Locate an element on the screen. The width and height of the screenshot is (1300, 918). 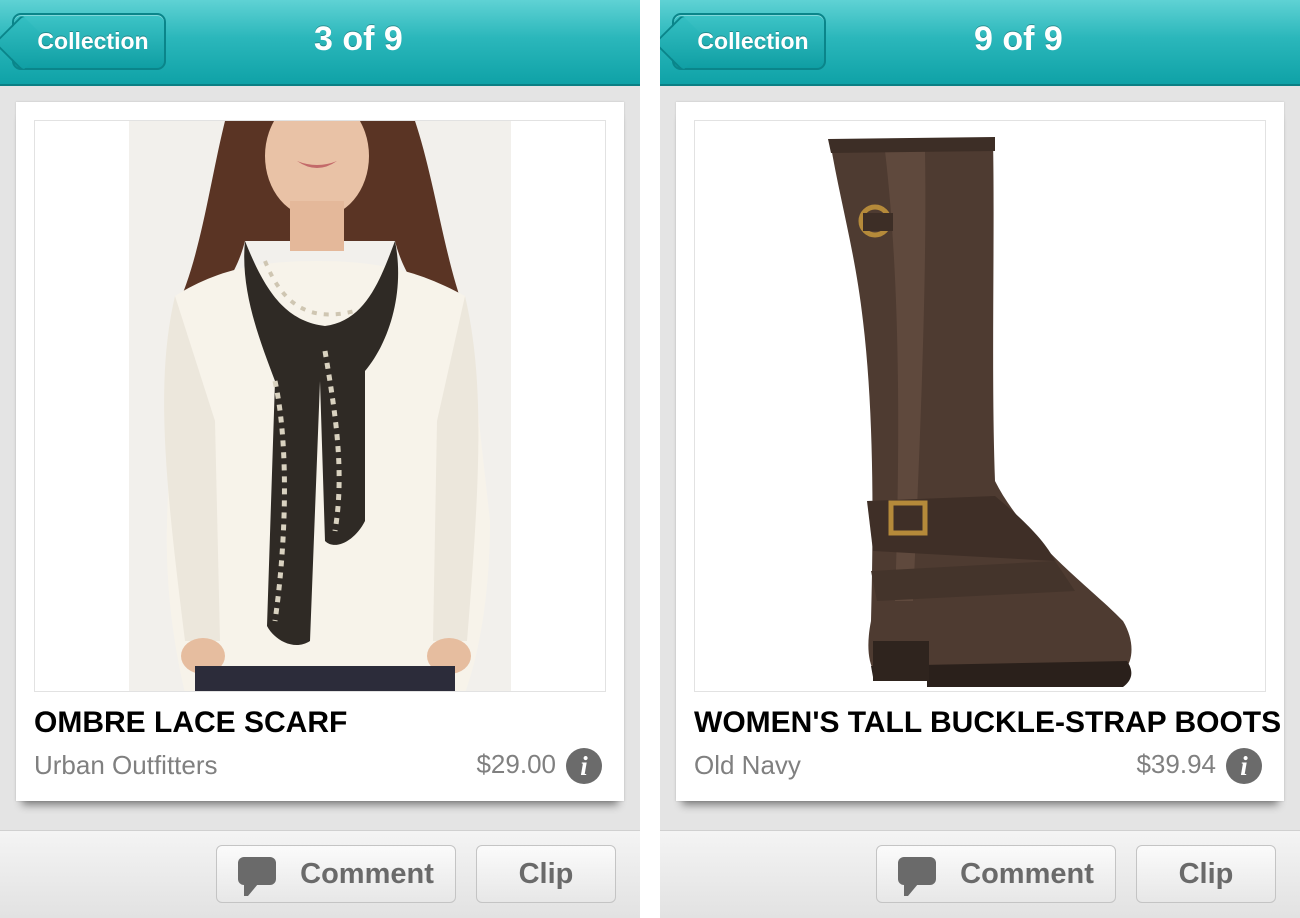
screen-divider is located at coordinates (650, 459).